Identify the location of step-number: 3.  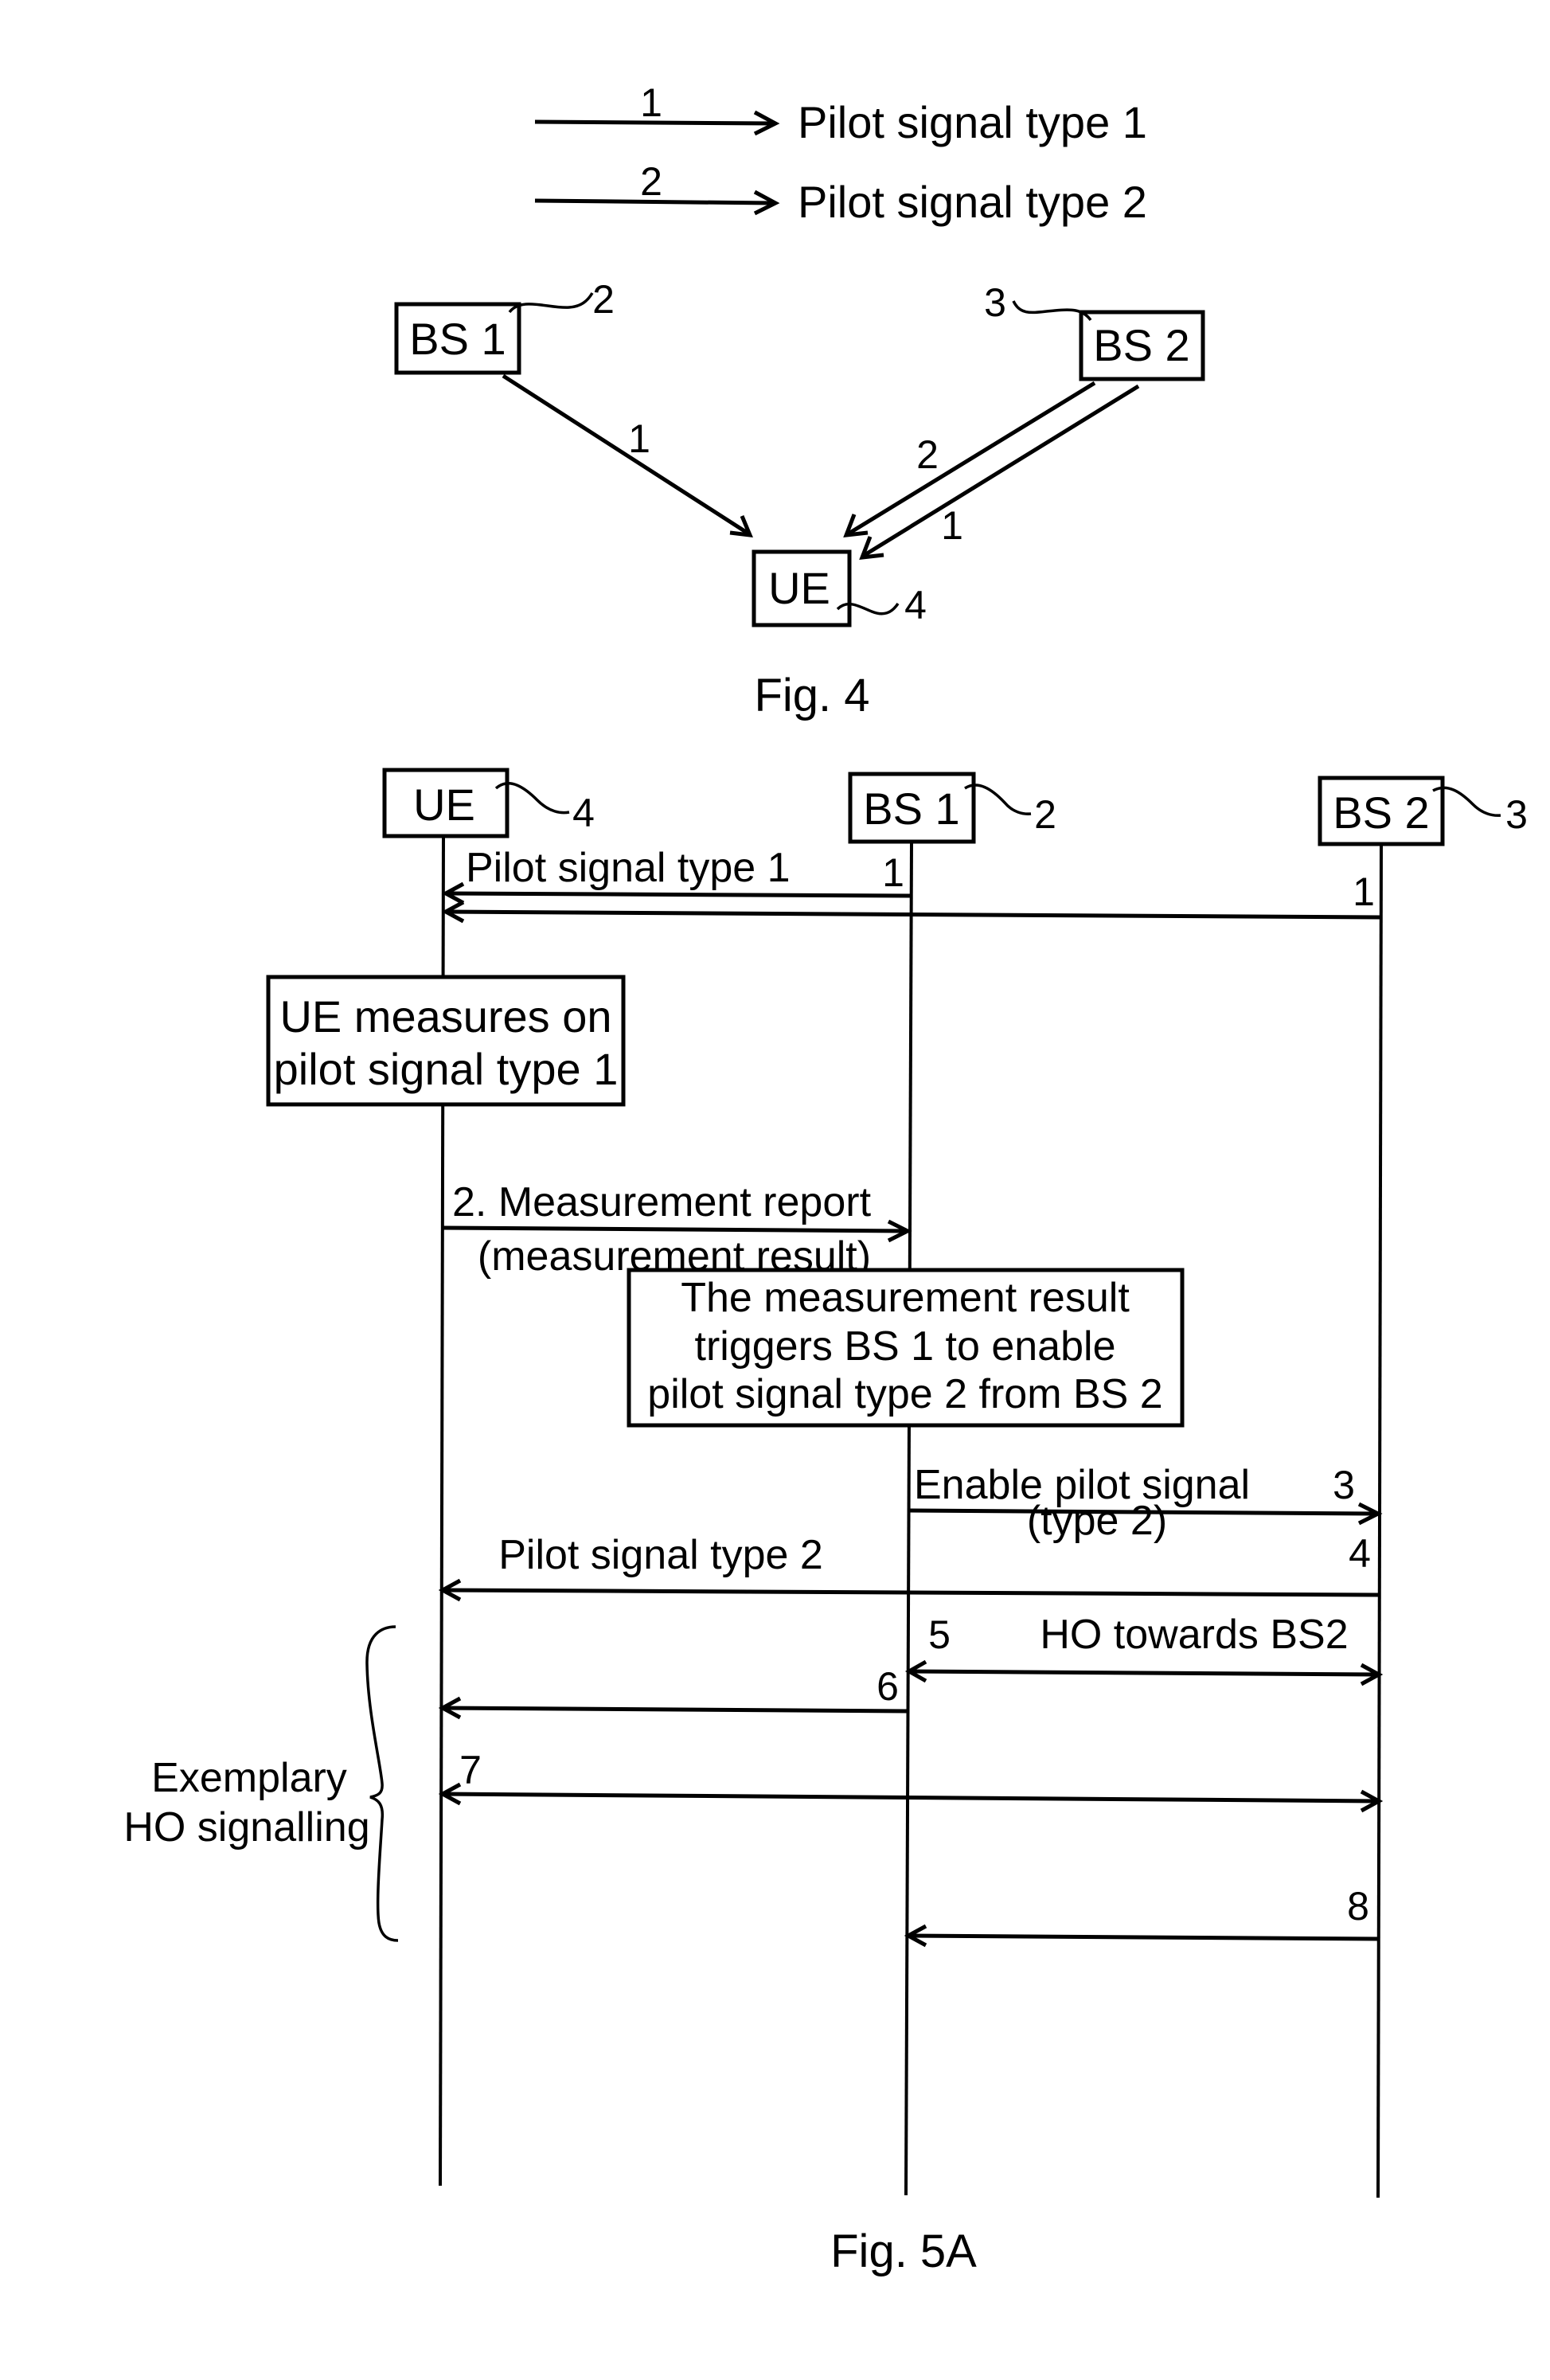
(1344, 1485).